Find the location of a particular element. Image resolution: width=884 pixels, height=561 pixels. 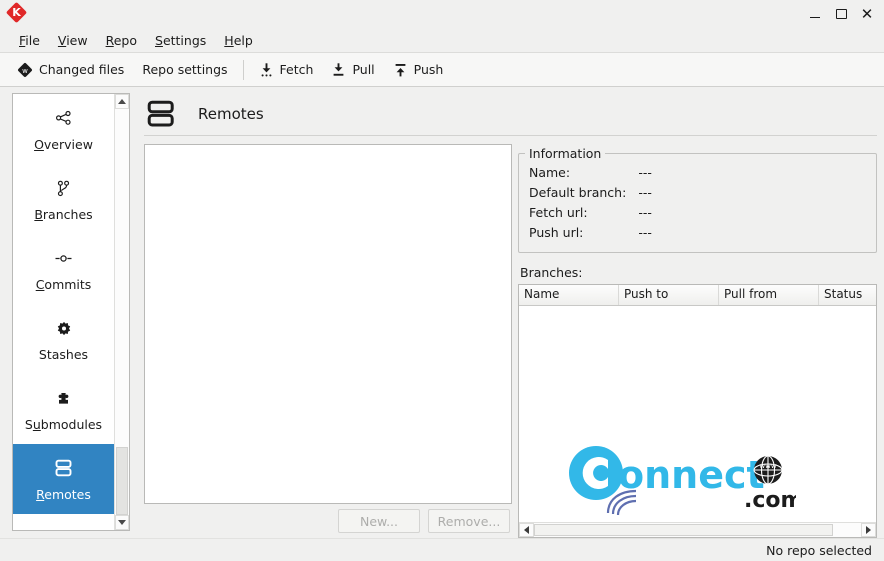

sidebar-item-remotes-label: Remotes is located at coordinates (63, 494).